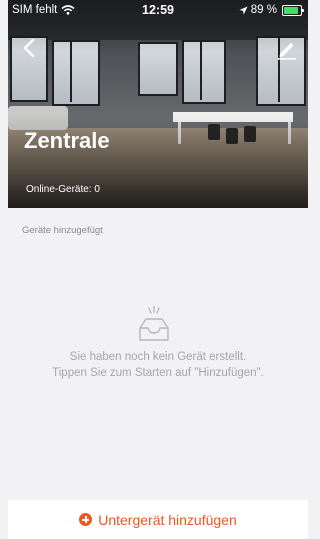 Image resolution: width=320 pixels, height=539 pixels. Describe the element at coordinates (62, 230) in the screenshot. I see `section-label: Geräte hinzugefügt` at that location.